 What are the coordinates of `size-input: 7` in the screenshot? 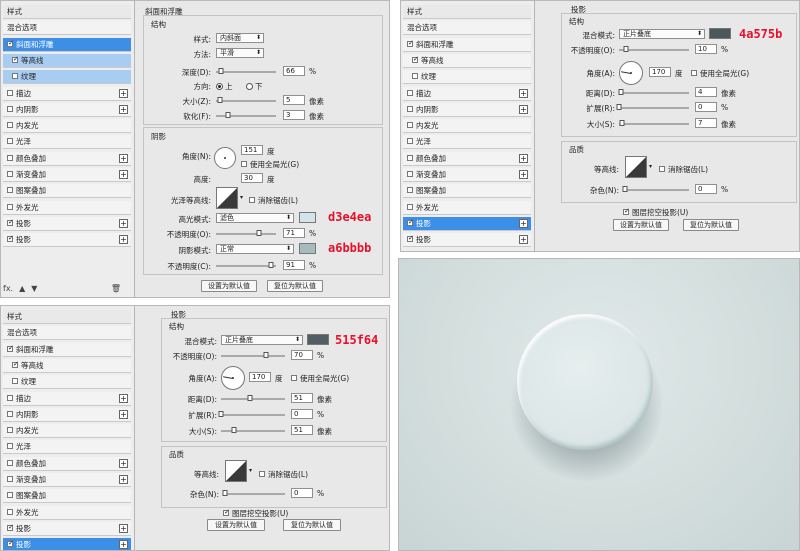 It's located at (706, 123).